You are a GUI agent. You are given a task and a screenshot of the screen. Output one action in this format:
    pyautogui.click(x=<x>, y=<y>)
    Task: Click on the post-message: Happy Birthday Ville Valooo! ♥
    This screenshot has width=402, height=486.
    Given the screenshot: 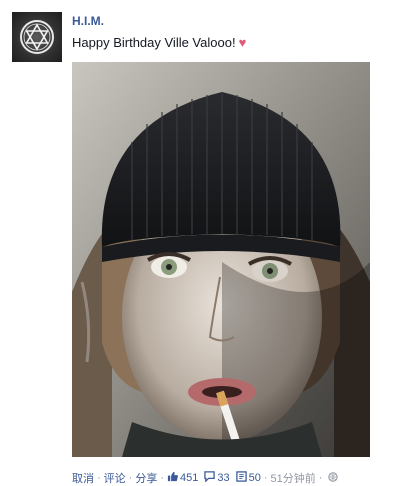 What is the action you would take?
    pyautogui.click(x=159, y=42)
    